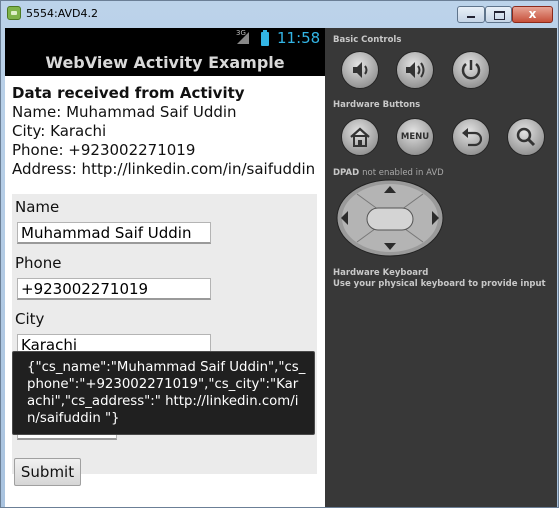 Image resolution: width=559 pixels, height=508 pixels. Describe the element at coordinates (381, 273) in the screenshot. I see `keyboard-title: Hardware Keyboard` at that location.